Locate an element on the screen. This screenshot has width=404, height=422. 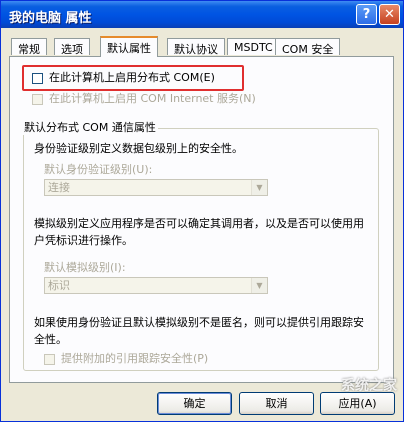
help-button: ? is located at coordinates (366, 14).